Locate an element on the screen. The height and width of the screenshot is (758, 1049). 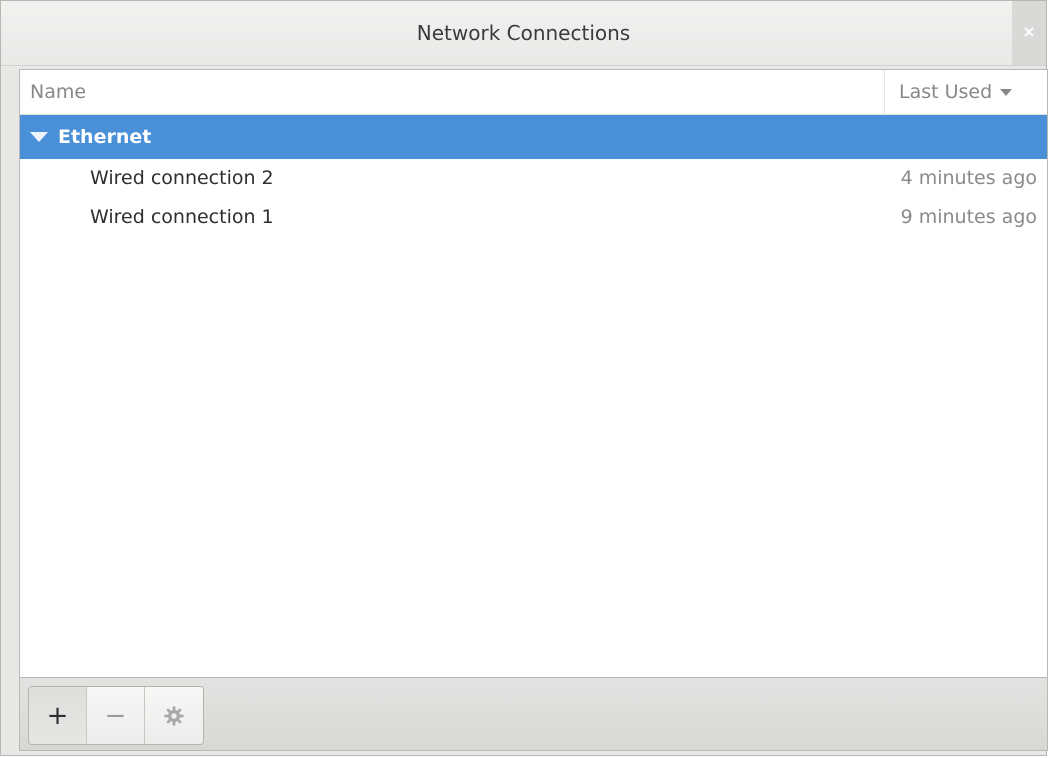
edit-connection-button is located at coordinates (174, 715).